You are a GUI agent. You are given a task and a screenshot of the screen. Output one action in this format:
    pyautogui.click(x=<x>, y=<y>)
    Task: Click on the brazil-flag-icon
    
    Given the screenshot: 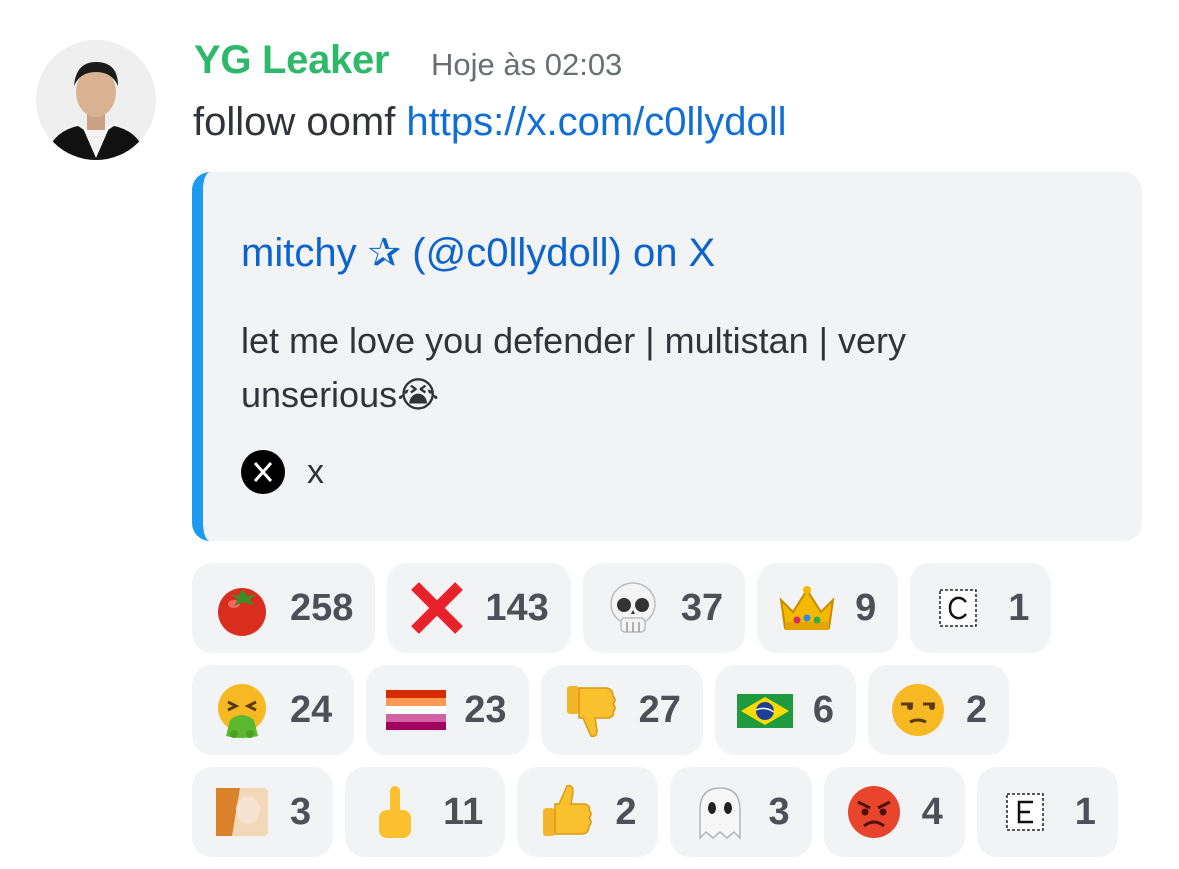 What is the action you would take?
    pyautogui.click(x=765, y=710)
    